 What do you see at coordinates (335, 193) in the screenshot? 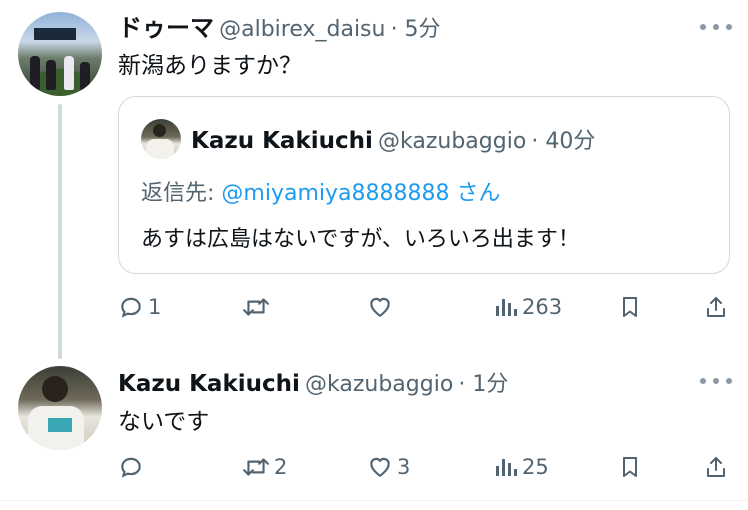
I see `reply-mention: @miyamiya8888888` at bounding box center [335, 193].